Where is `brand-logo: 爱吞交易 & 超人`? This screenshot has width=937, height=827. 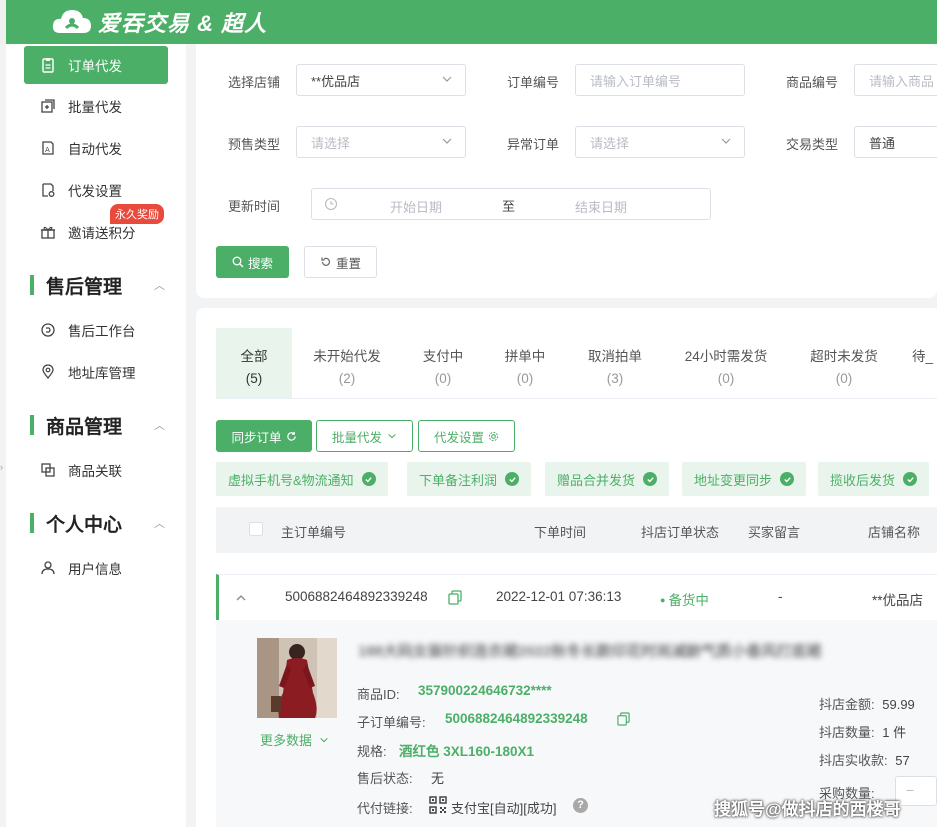 brand-logo: 爱吞交易 & 超人 is located at coordinates (158, 22).